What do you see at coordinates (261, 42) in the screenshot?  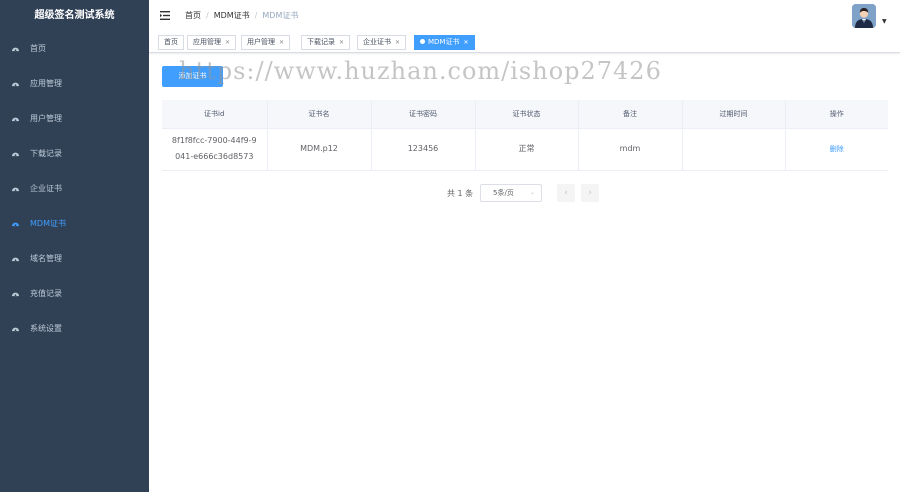 I see `tag-label: 用户管理` at bounding box center [261, 42].